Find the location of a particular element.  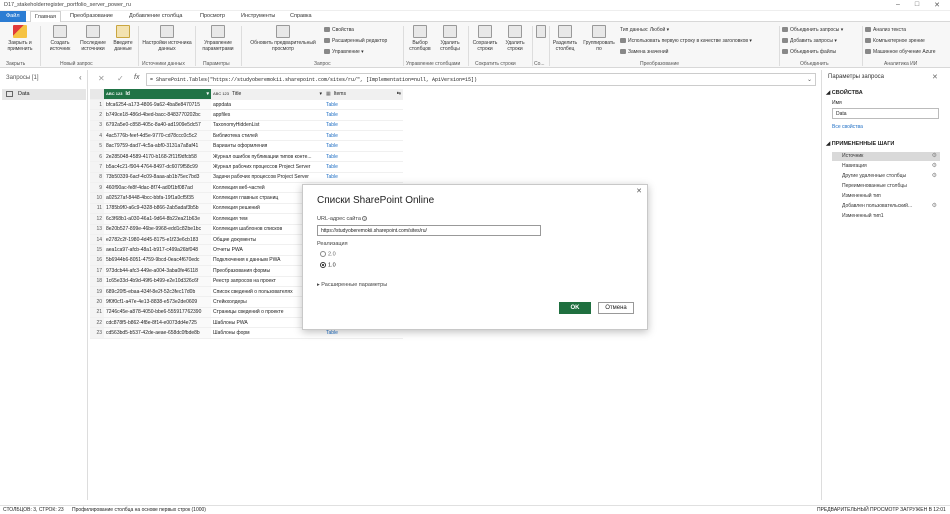

column-header-title: ABC 123 Title ▾ is located at coordinates (267, 94).